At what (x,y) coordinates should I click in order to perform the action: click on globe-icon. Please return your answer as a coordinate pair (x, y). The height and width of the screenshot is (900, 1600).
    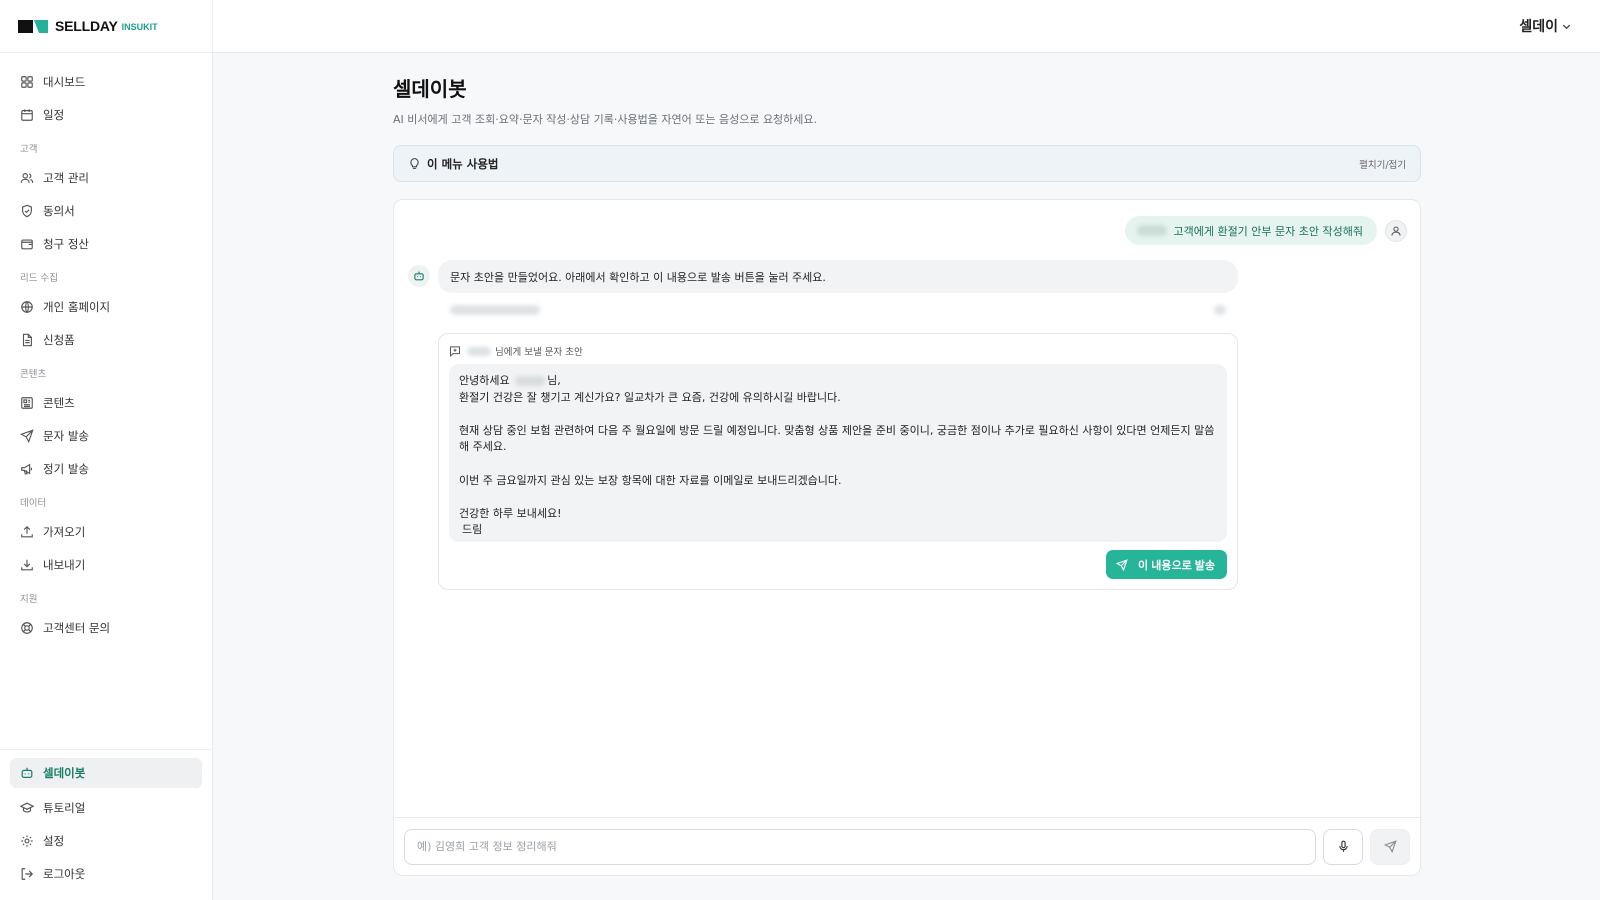
    Looking at the image, I should click on (27, 306).